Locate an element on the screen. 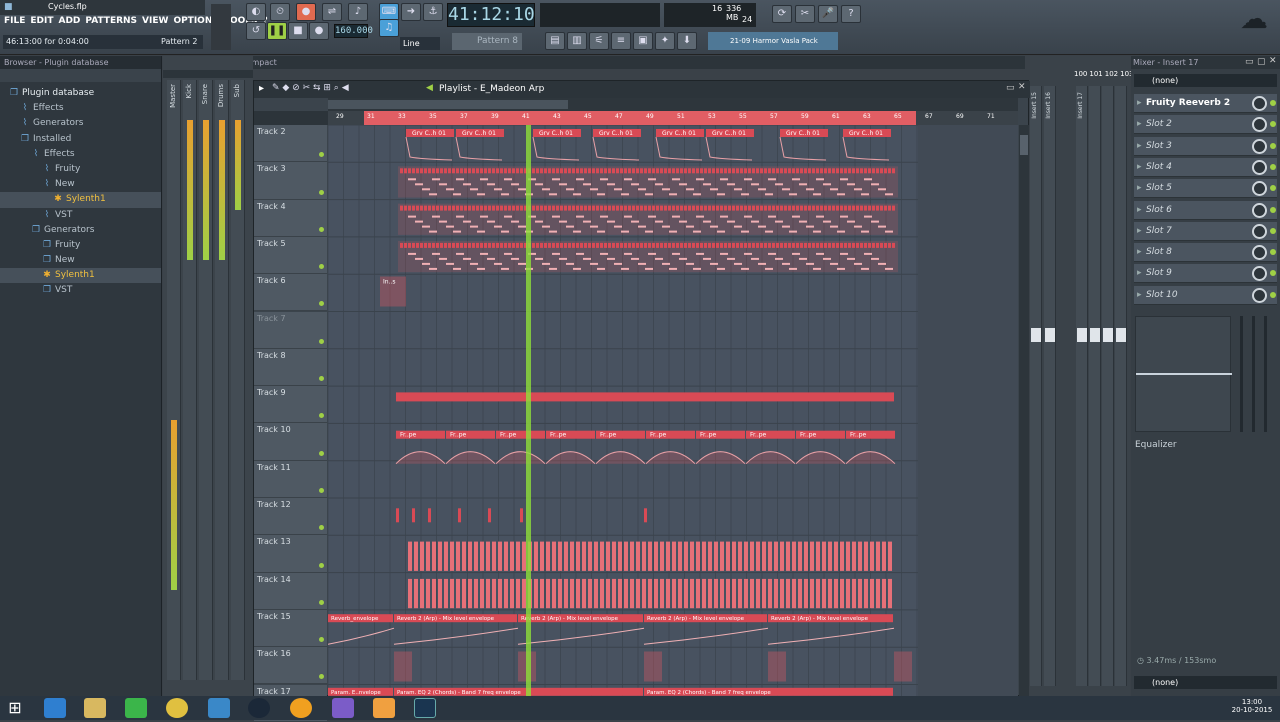 This screenshot has width=1280, height=722. track-header: Track 5 is located at coordinates (290, 255).